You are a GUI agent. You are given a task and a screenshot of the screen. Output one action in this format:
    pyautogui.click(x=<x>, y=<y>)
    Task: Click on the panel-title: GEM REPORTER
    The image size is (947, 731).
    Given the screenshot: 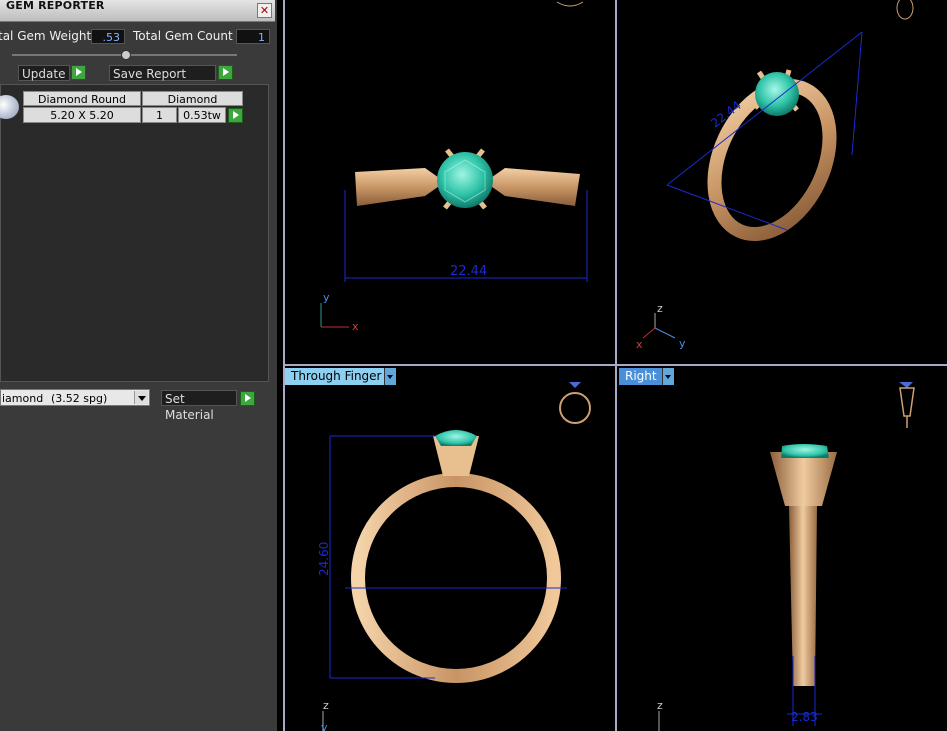 What is the action you would take?
    pyautogui.click(x=55, y=6)
    